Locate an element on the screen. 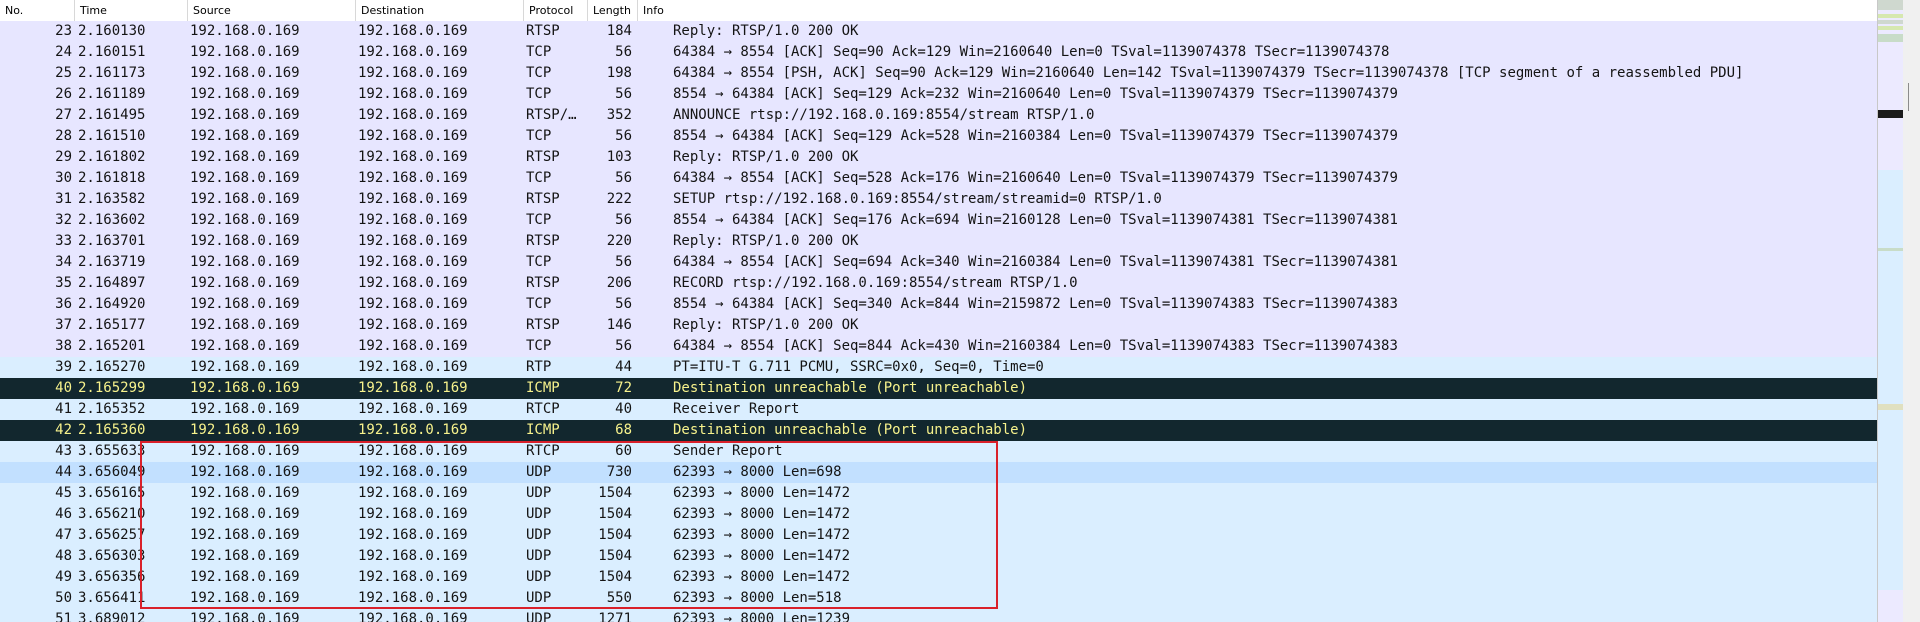  packet-length: 103 is located at coordinates (619, 157).